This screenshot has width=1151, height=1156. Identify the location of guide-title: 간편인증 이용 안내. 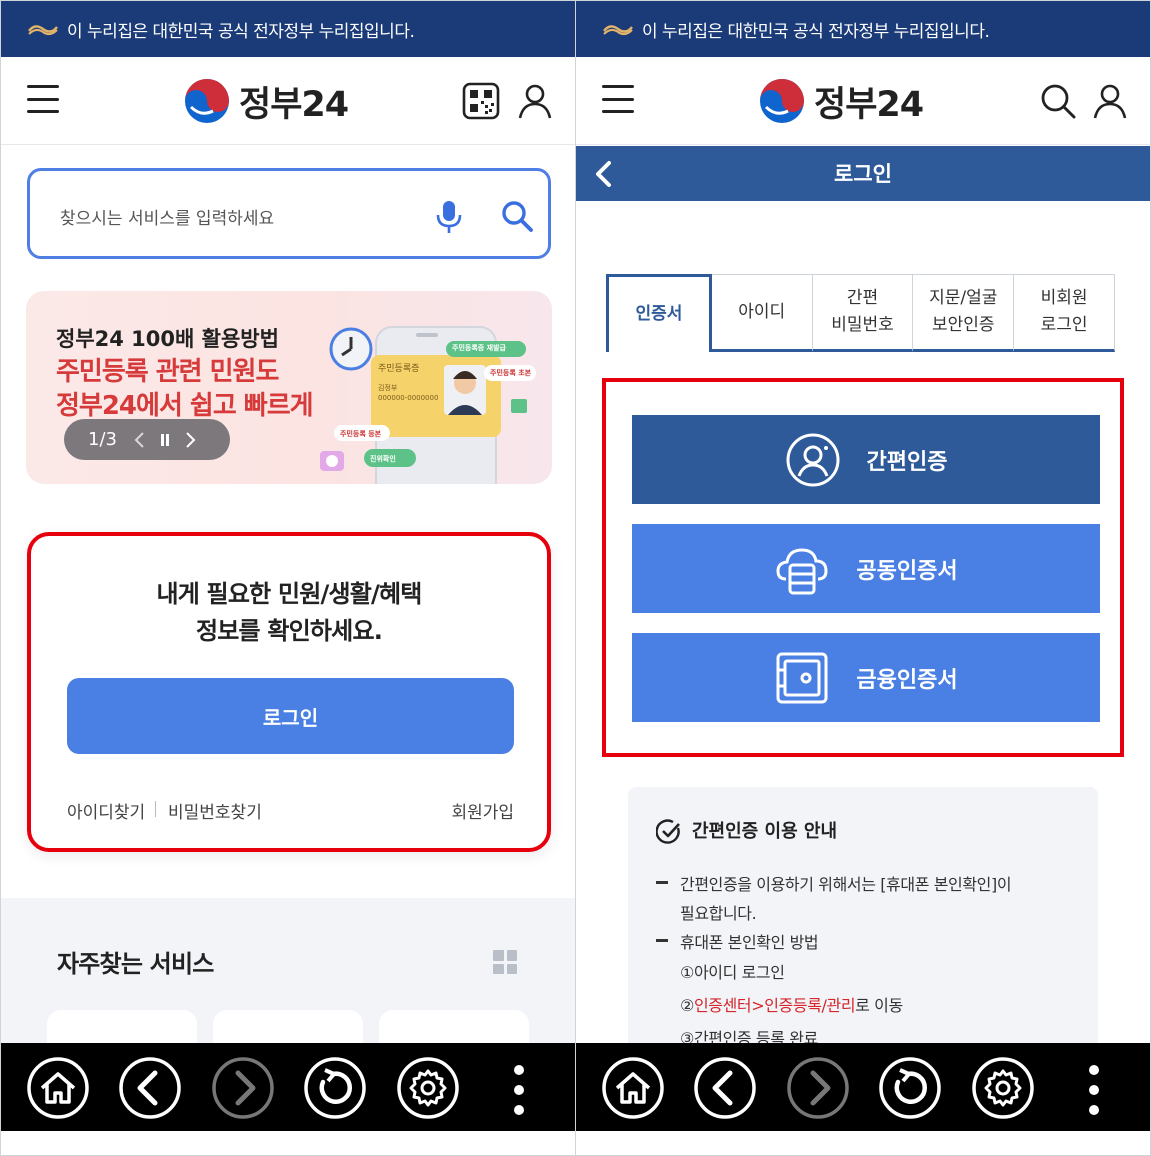
(765, 831).